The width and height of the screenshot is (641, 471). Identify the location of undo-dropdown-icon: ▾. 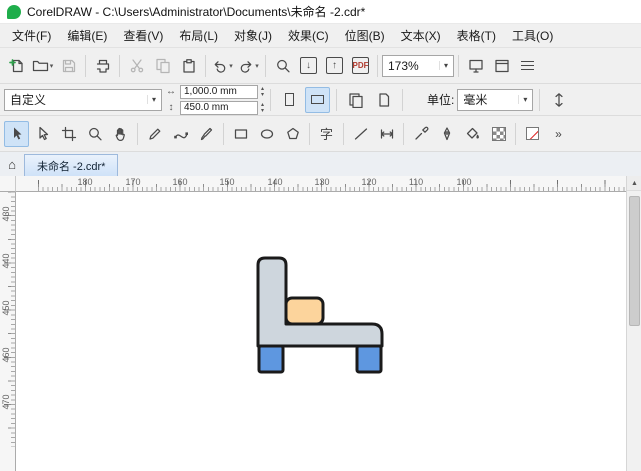
(231, 66).